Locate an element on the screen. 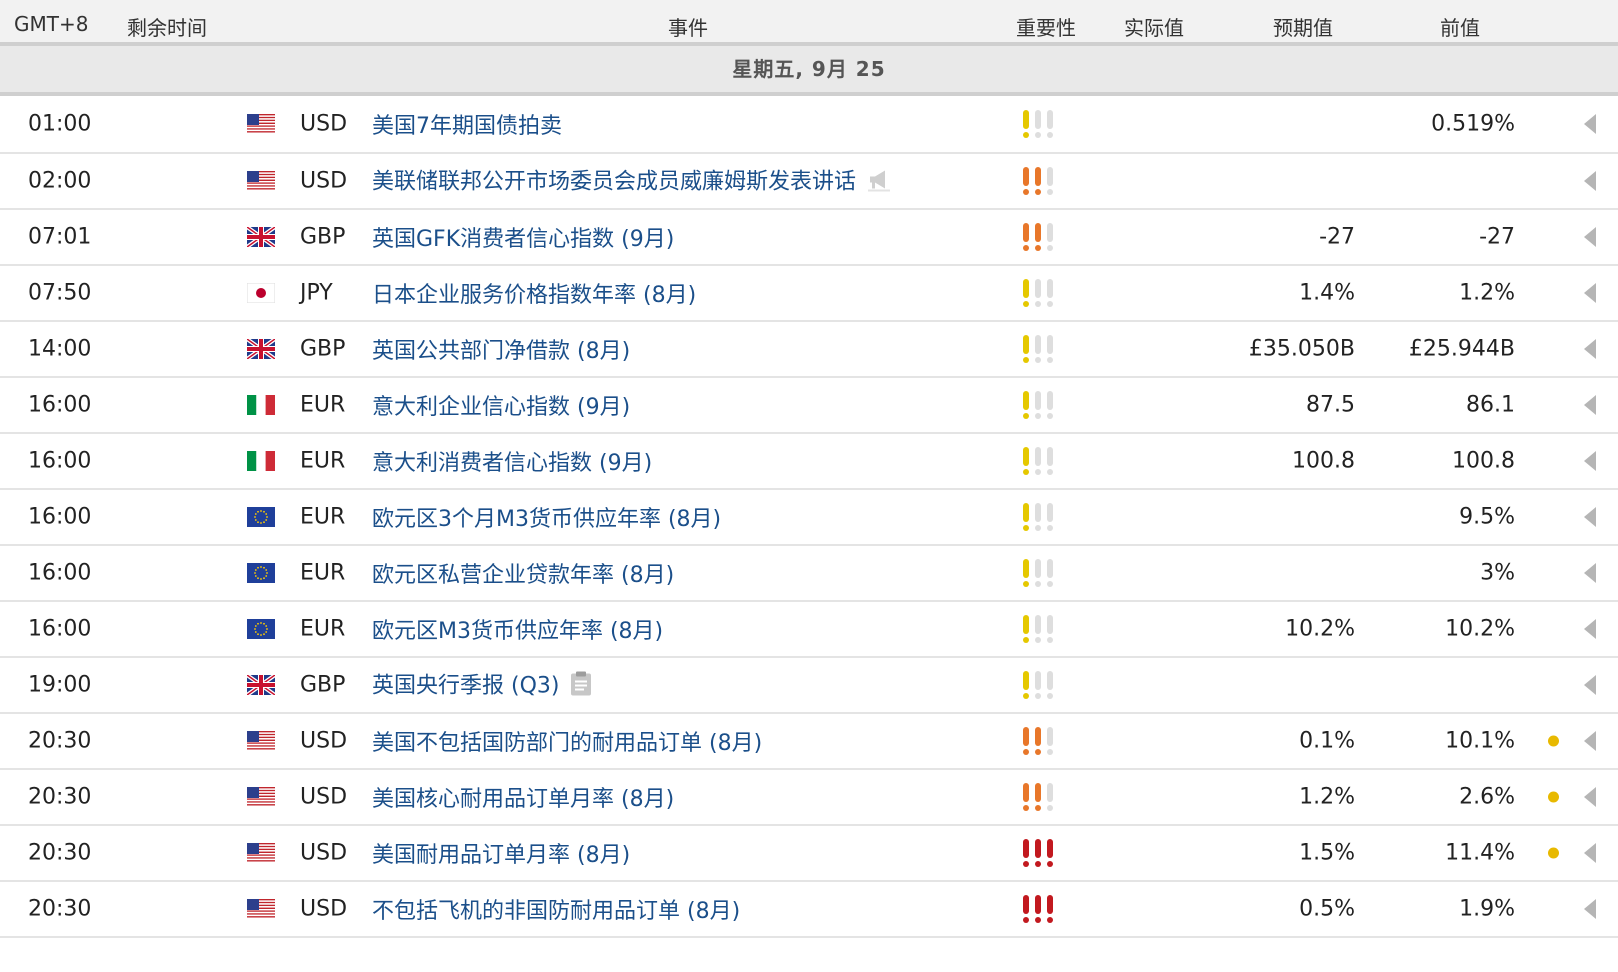 This screenshot has height=972, width=1618. event-row: 14:00 GBP 英国公共部门净借款 (8月) £35.050B £25.944B is located at coordinates (809, 350).